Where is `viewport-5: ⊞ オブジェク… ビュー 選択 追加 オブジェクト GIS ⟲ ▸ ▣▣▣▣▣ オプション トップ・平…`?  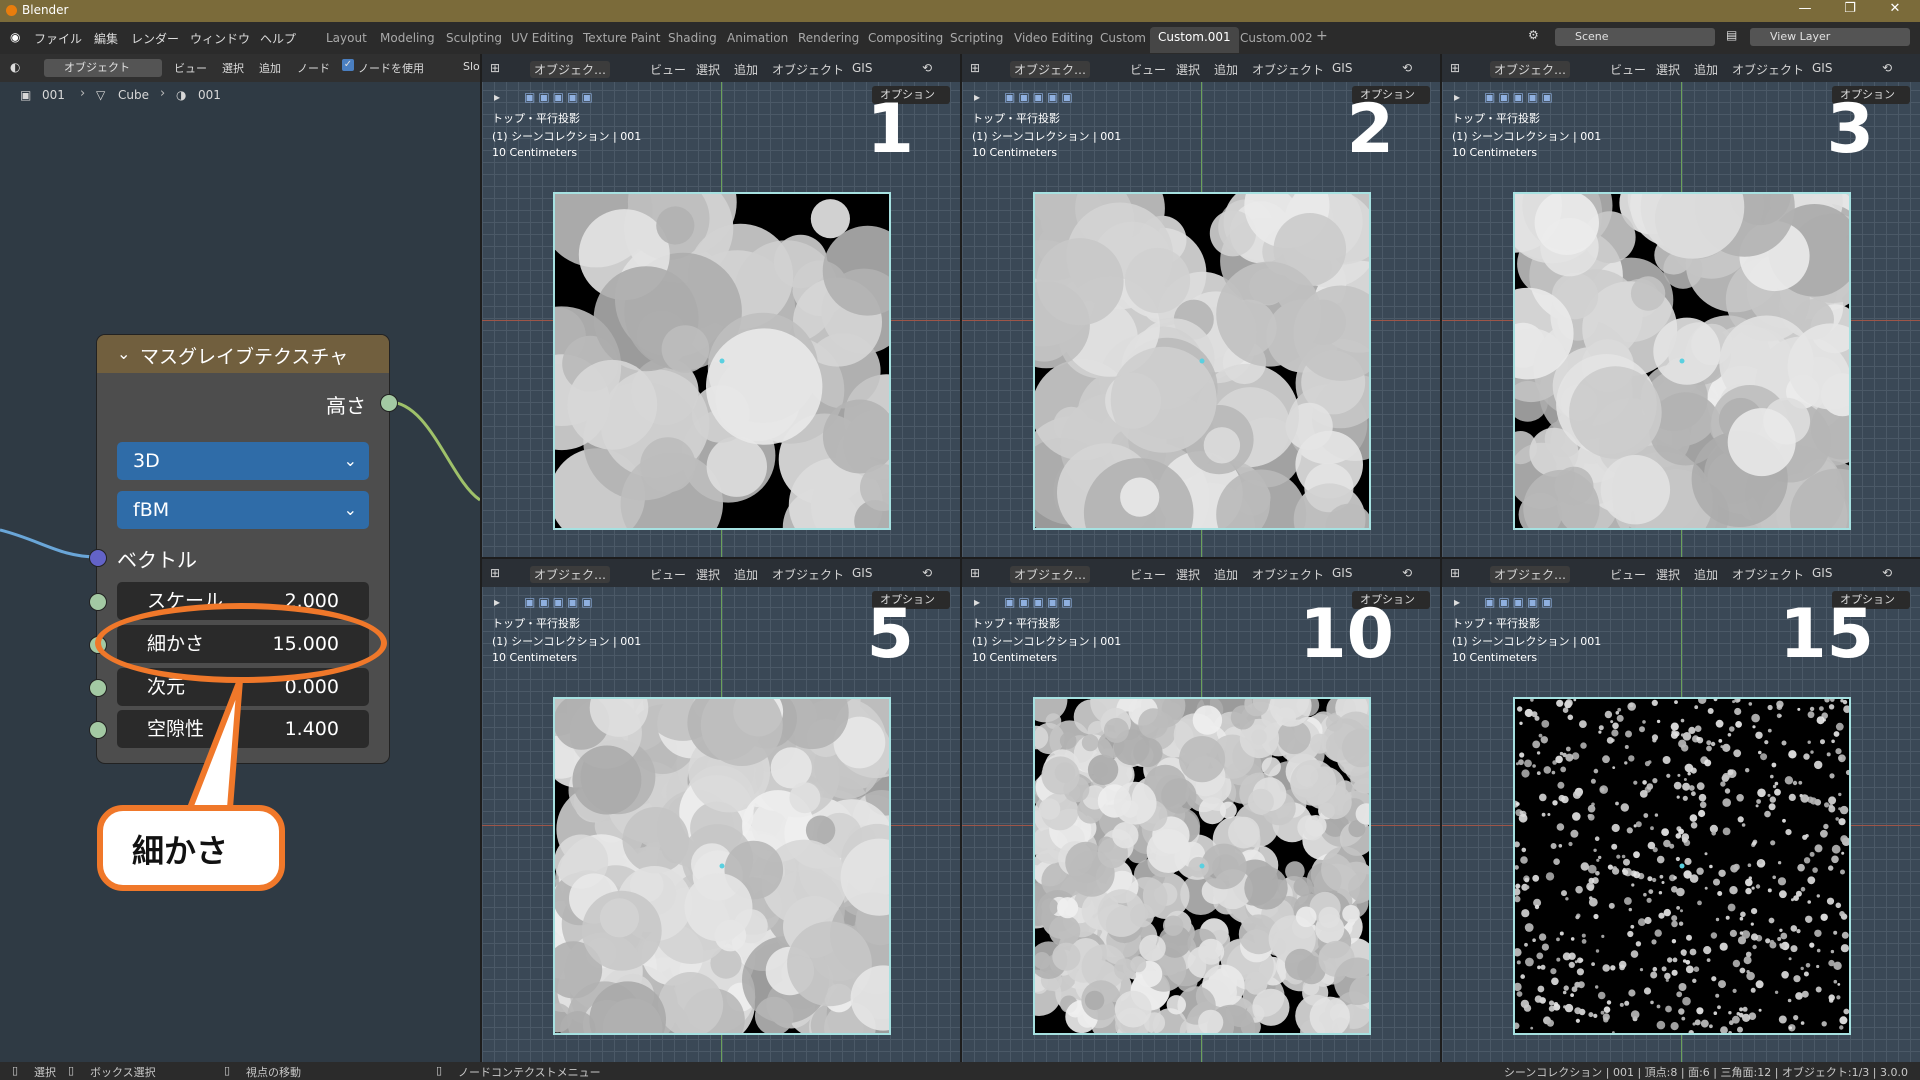
viewport-5: ⊞ オブジェク… ビュー 選択 追加 オブジェクト GIS ⟲ ▸ ▣▣▣▣▣ オプション トップ・平… is located at coordinates (1201, 810).